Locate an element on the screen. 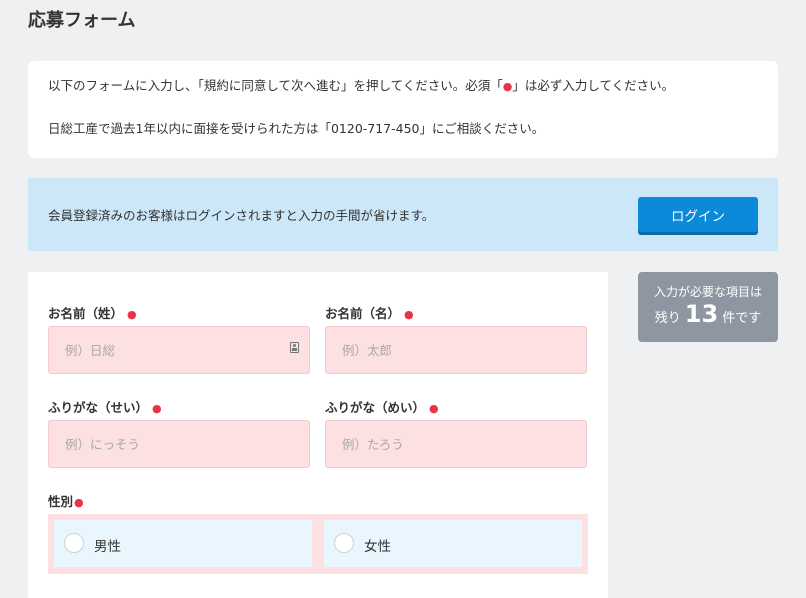  gender-label-text: 性別 is located at coordinates (61, 501).